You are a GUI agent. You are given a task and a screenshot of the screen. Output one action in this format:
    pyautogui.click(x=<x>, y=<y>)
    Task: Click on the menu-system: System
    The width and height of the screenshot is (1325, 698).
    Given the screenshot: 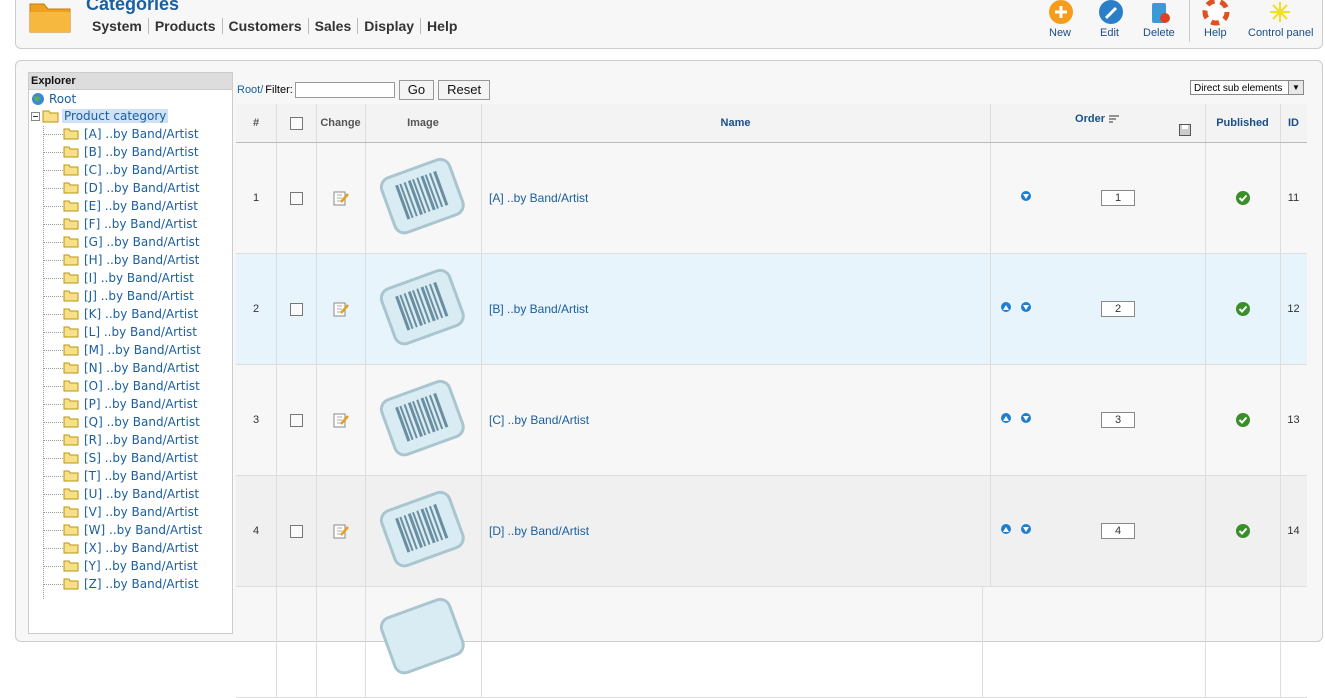 What is the action you would take?
    pyautogui.click(x=117, y=26)
    